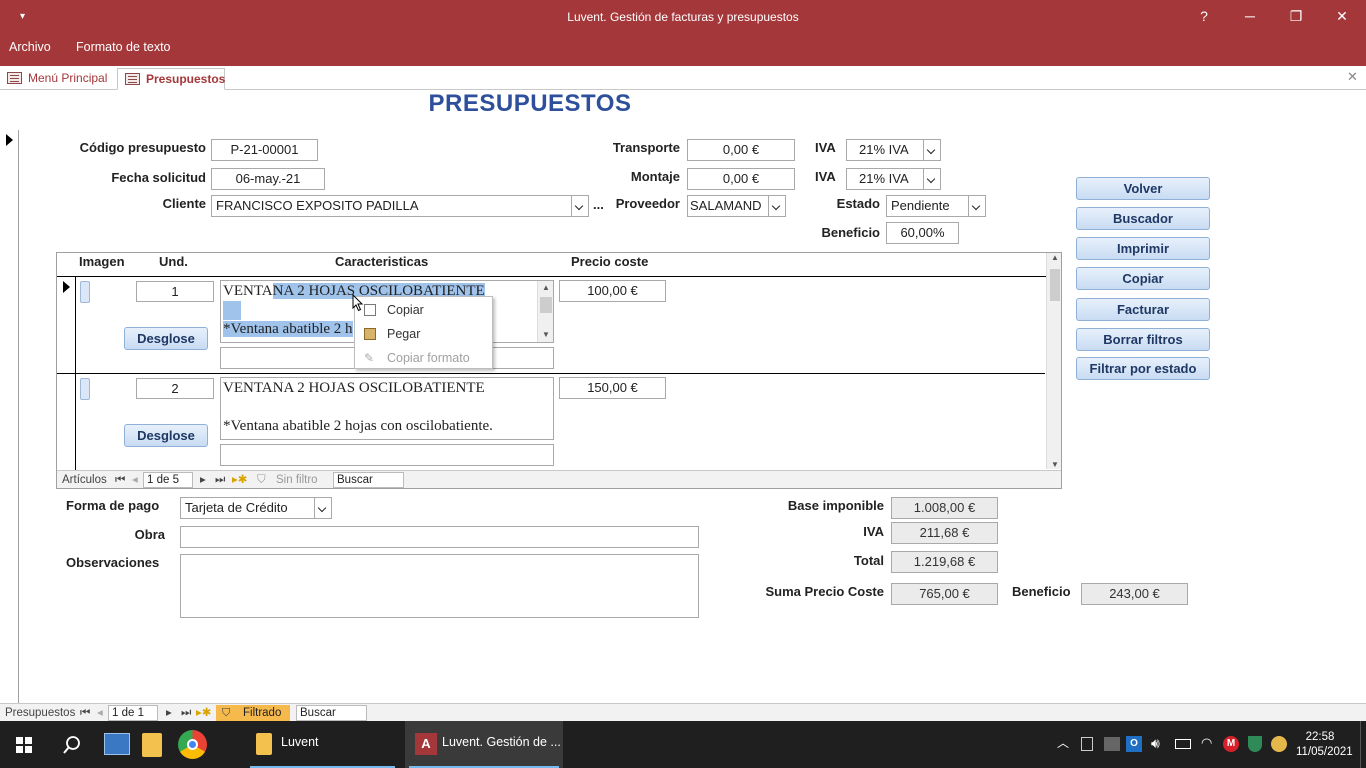  I want to click on iva-total-field: 211,68 €, so click(944, 533).